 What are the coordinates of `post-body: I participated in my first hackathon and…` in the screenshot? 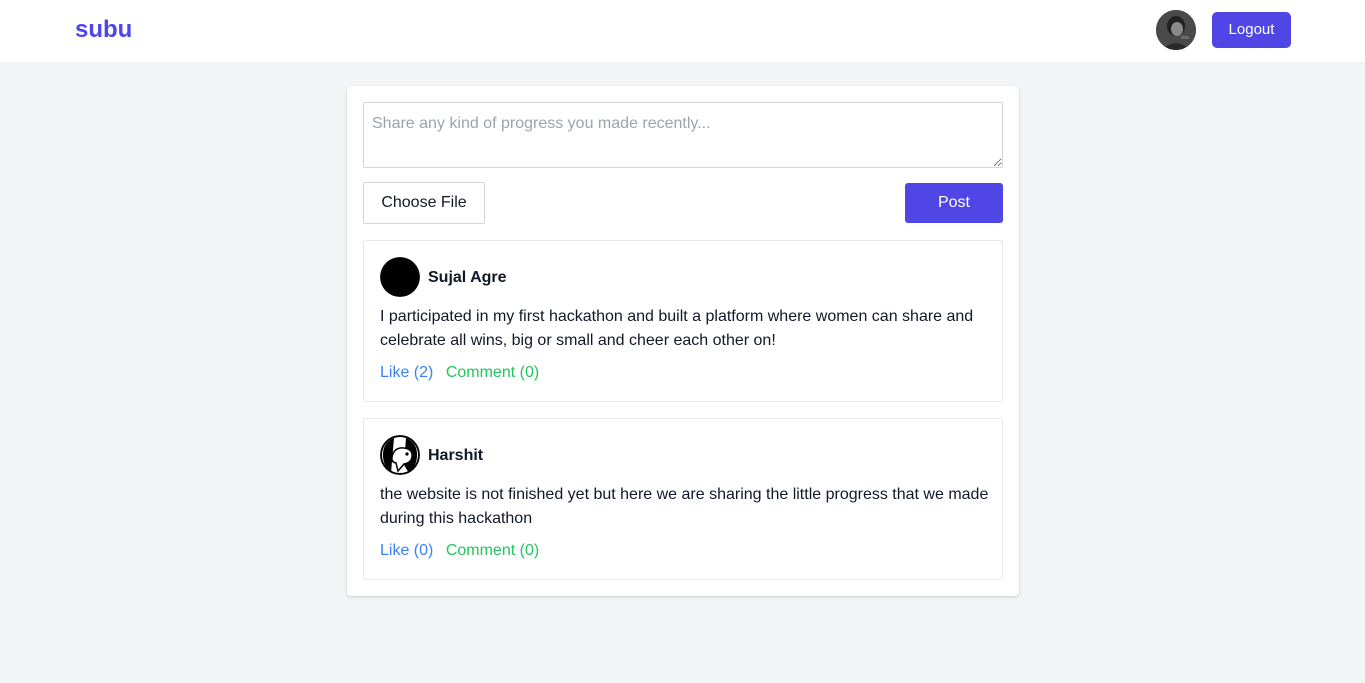 It's located at (677, 328).